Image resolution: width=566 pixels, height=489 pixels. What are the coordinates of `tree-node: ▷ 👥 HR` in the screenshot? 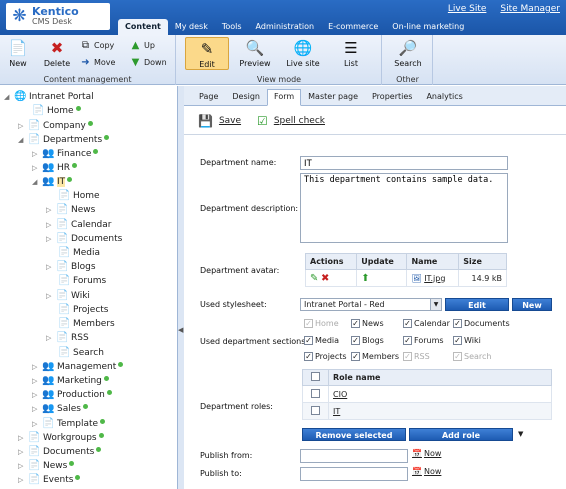 It's located at (55, 168).